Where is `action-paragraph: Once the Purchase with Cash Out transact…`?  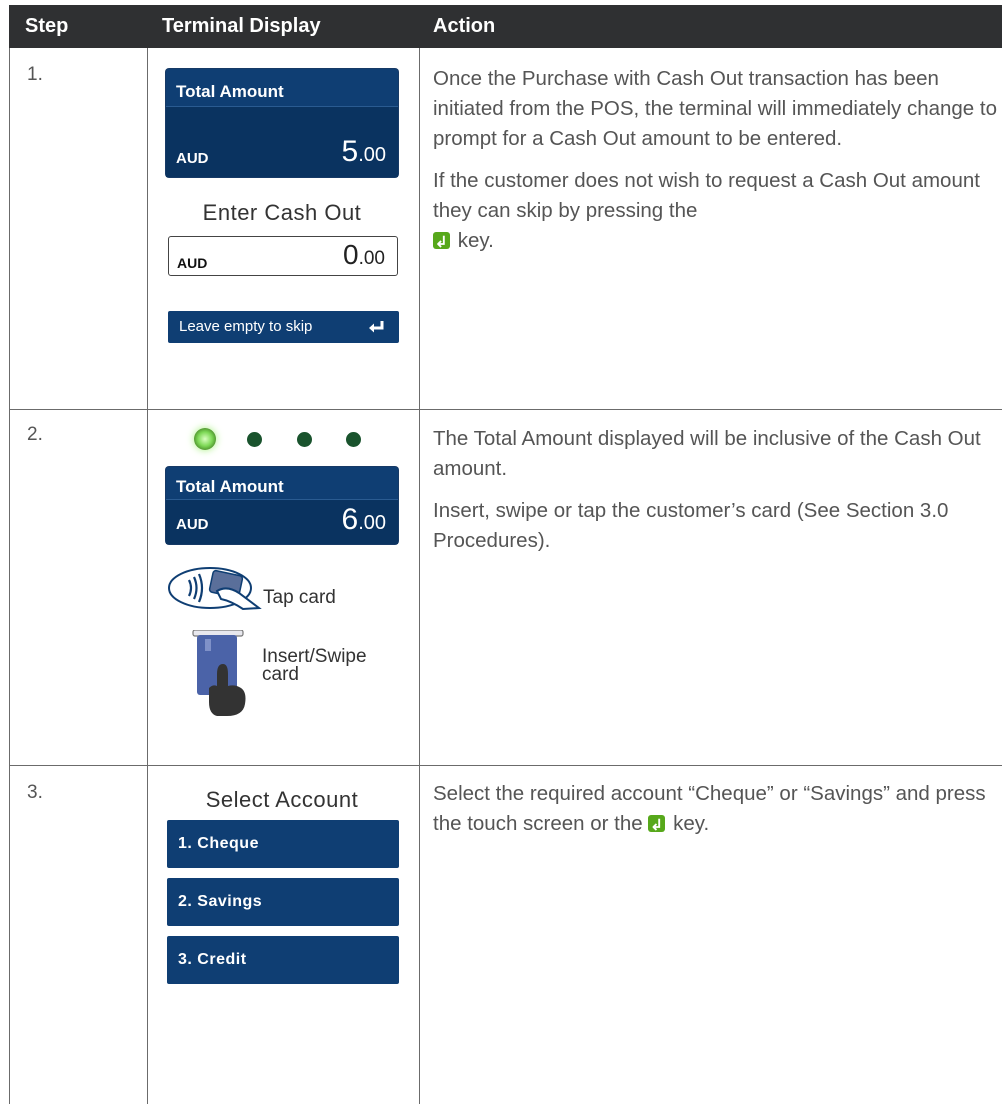
action-paragraph: Once the Purchase with Cash Out transact… is located at coordinates (715, 108).